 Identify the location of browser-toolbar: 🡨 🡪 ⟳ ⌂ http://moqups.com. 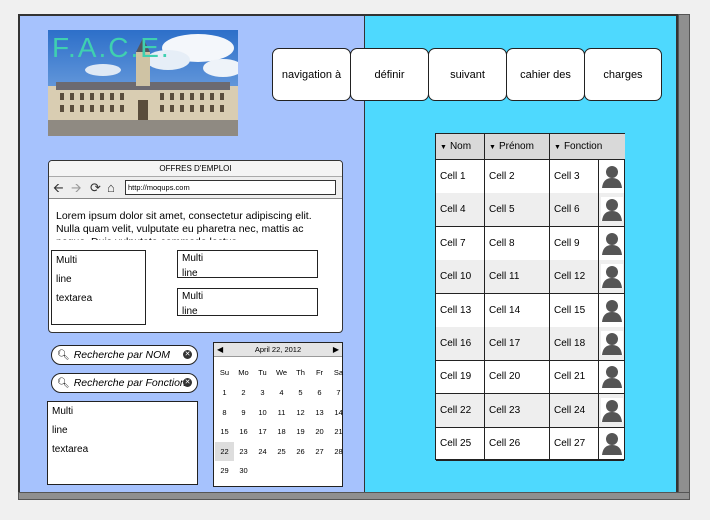
(195, 188).